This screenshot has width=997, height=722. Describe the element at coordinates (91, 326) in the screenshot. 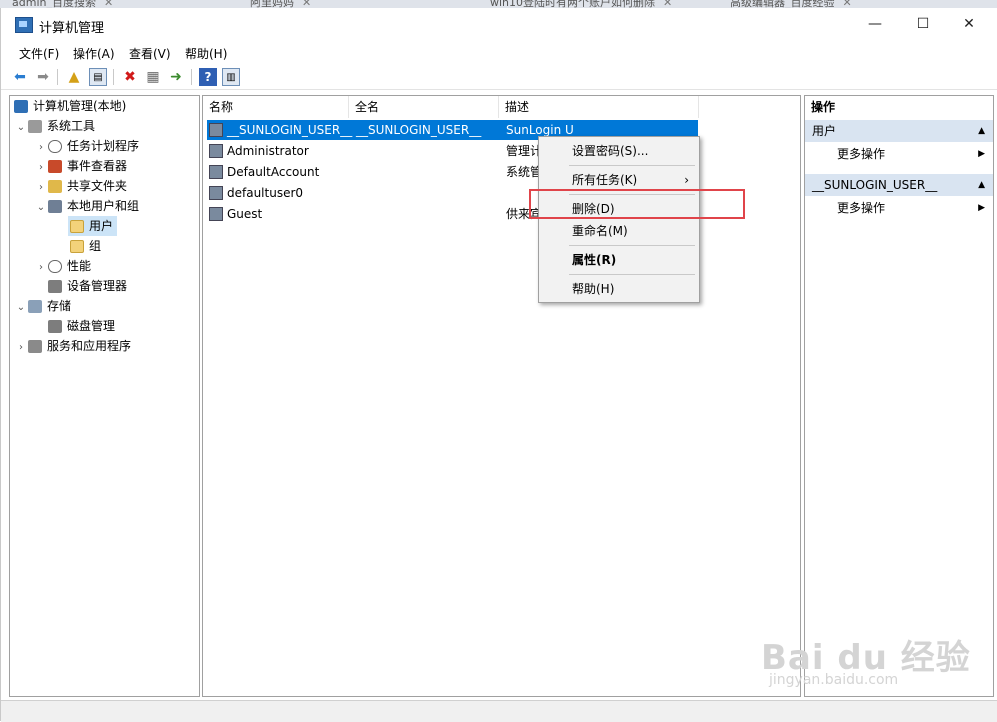

I see `tree-label: 磁盘管理` at that location.